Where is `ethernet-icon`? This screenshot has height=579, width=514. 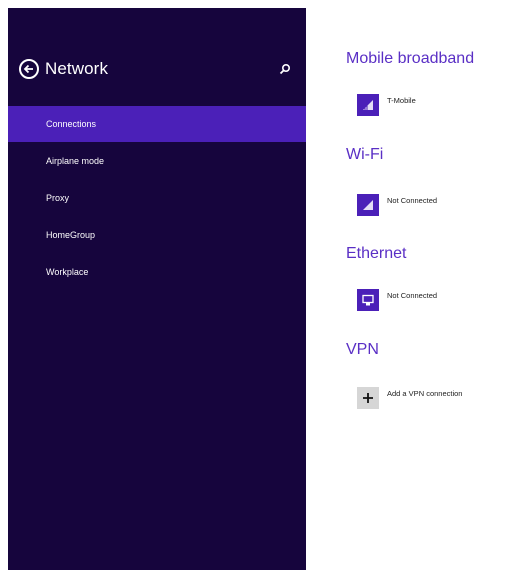 ethernet-icon is located at coordinates (368, 300).